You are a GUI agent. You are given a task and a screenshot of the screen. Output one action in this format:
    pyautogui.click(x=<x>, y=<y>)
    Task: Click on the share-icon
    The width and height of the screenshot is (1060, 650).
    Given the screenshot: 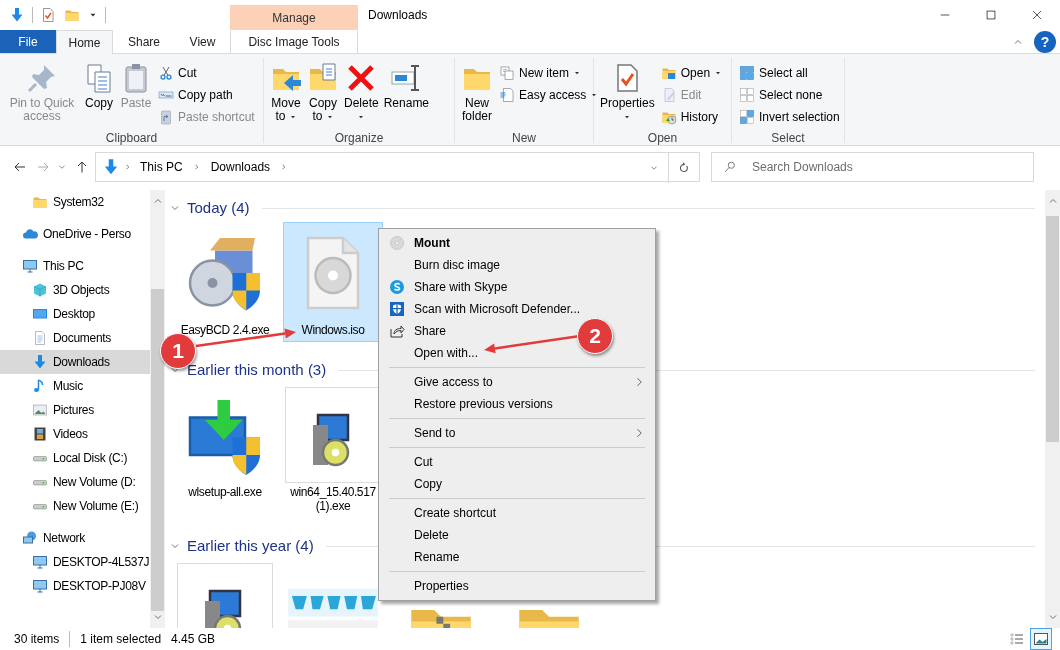 What is the action you would take?
    pyautogui.click(x=397, y=331)
    